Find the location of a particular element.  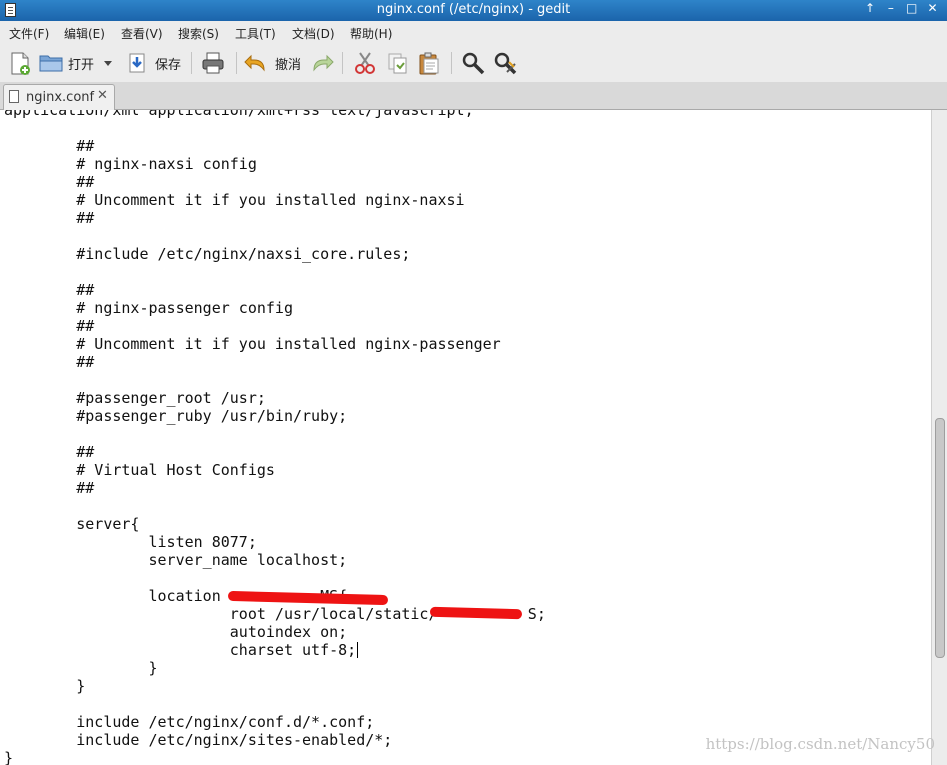

dropdown-arrow-icon is located at coordinates (108, 63).